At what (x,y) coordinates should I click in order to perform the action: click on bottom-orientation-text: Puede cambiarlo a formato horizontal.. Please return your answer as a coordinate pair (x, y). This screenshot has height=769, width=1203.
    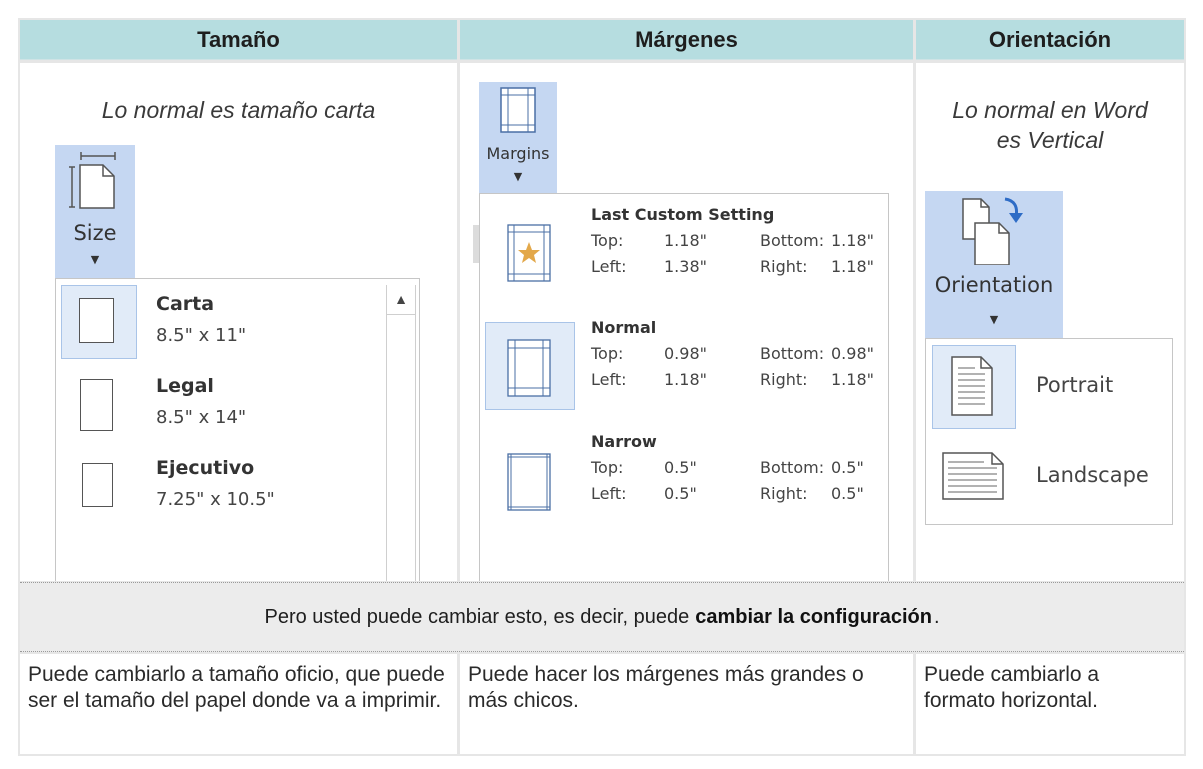
    Looking at the image, I should click on (1050, 704).